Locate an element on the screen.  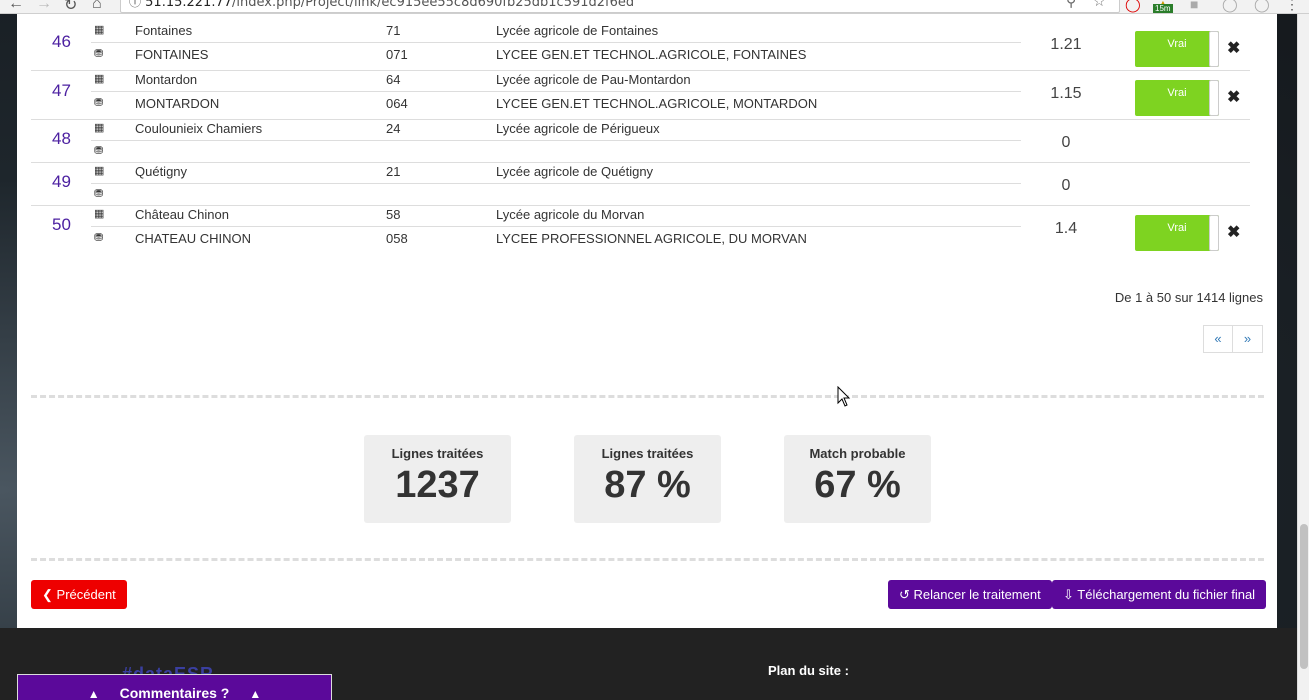
pagination-info: De 1 à 50 sur 1414 lignes is located at coordinates (1188, 297).